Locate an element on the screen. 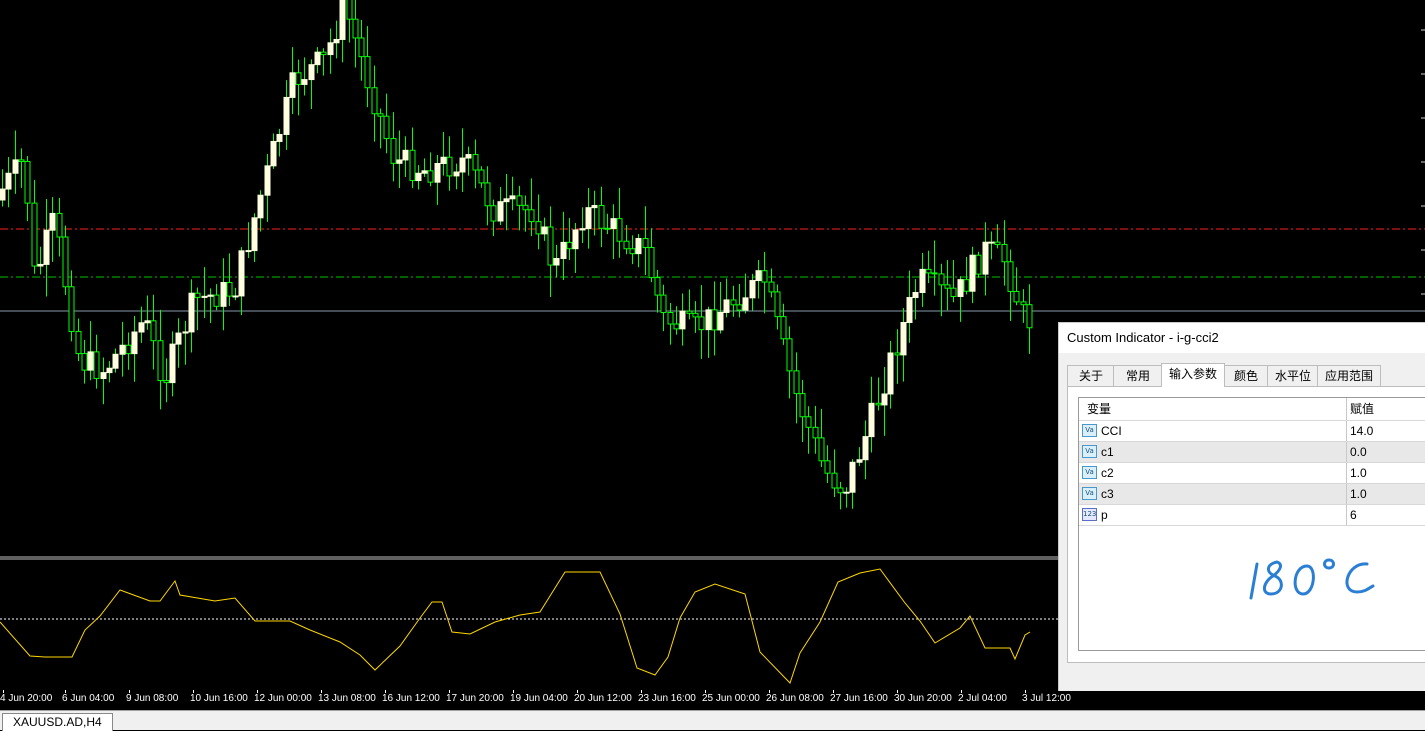  tab-inputs: 输入参数 is located at coordinates (1193, 375).